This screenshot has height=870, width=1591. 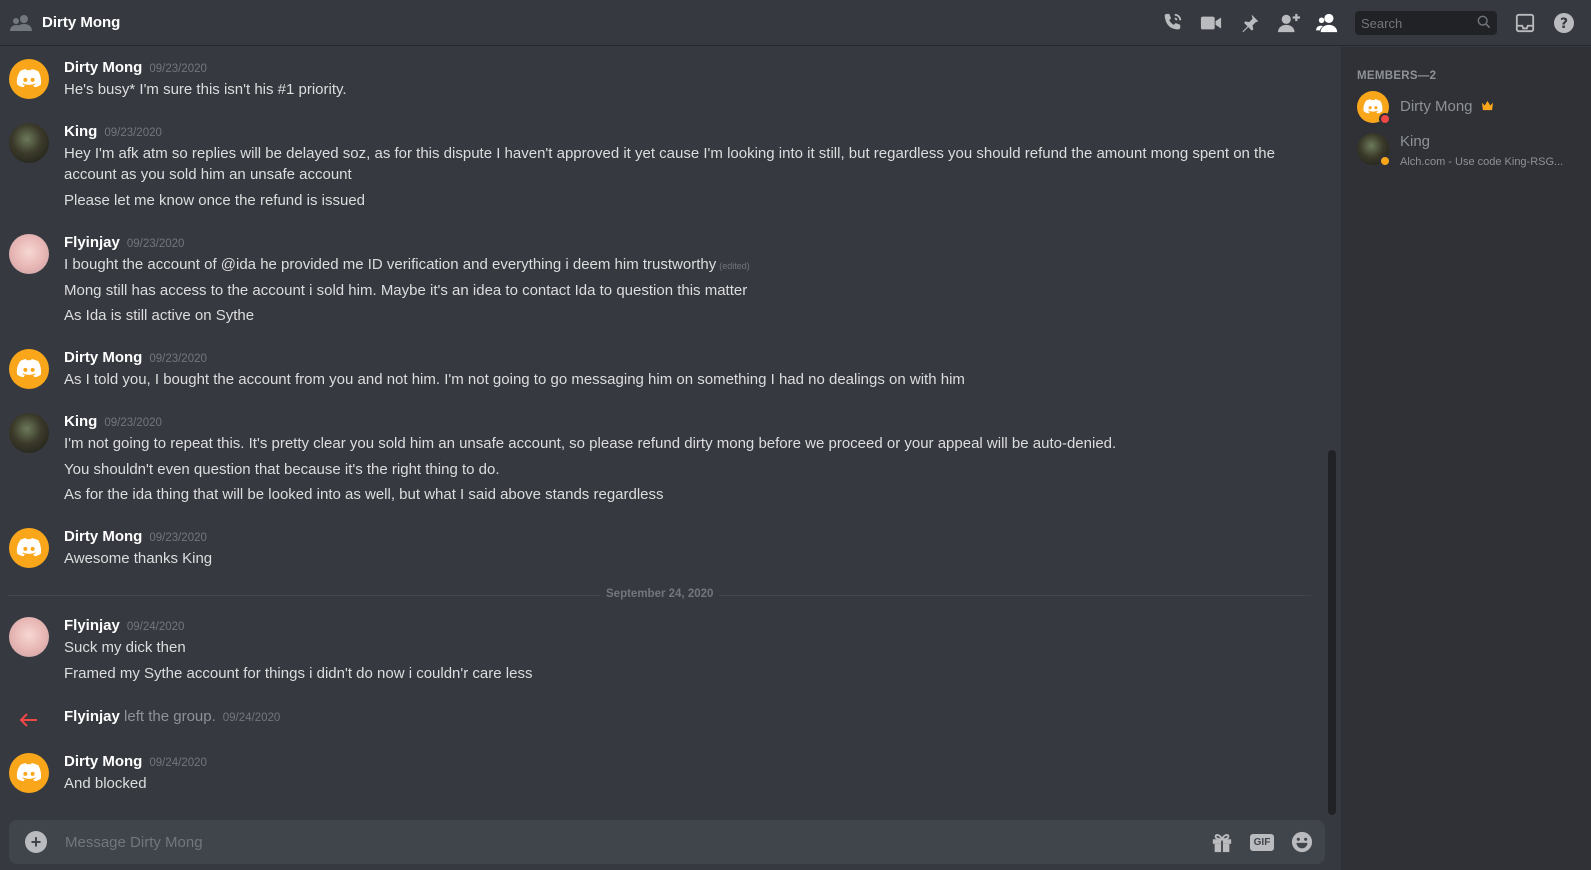 I want to click on call-icon, so click(x=1171, y=23).